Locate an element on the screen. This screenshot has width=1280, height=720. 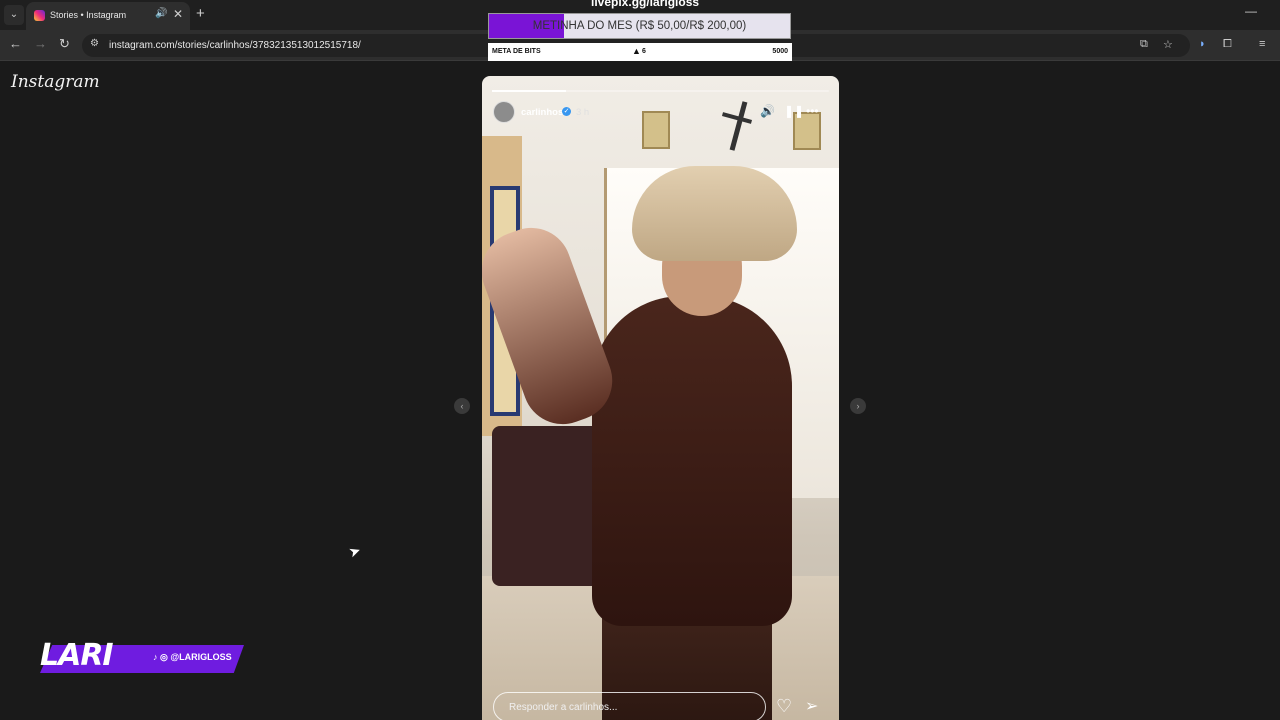
story-time: 3 h is located at coordinates (583, 112).